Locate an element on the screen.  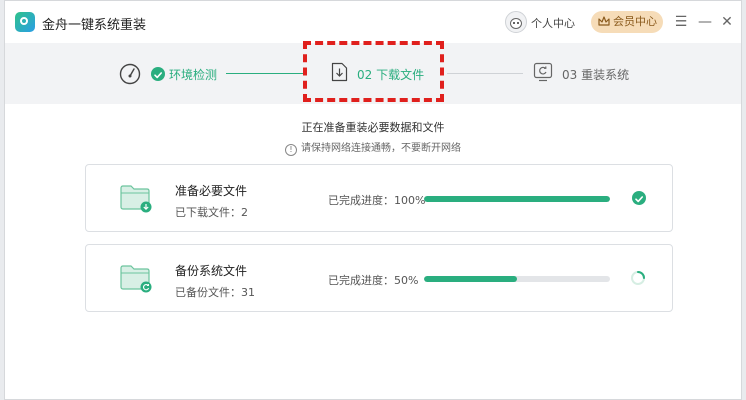
status-message: 正在准备重装必要数据和文件 is located at coordinates (373, 127).